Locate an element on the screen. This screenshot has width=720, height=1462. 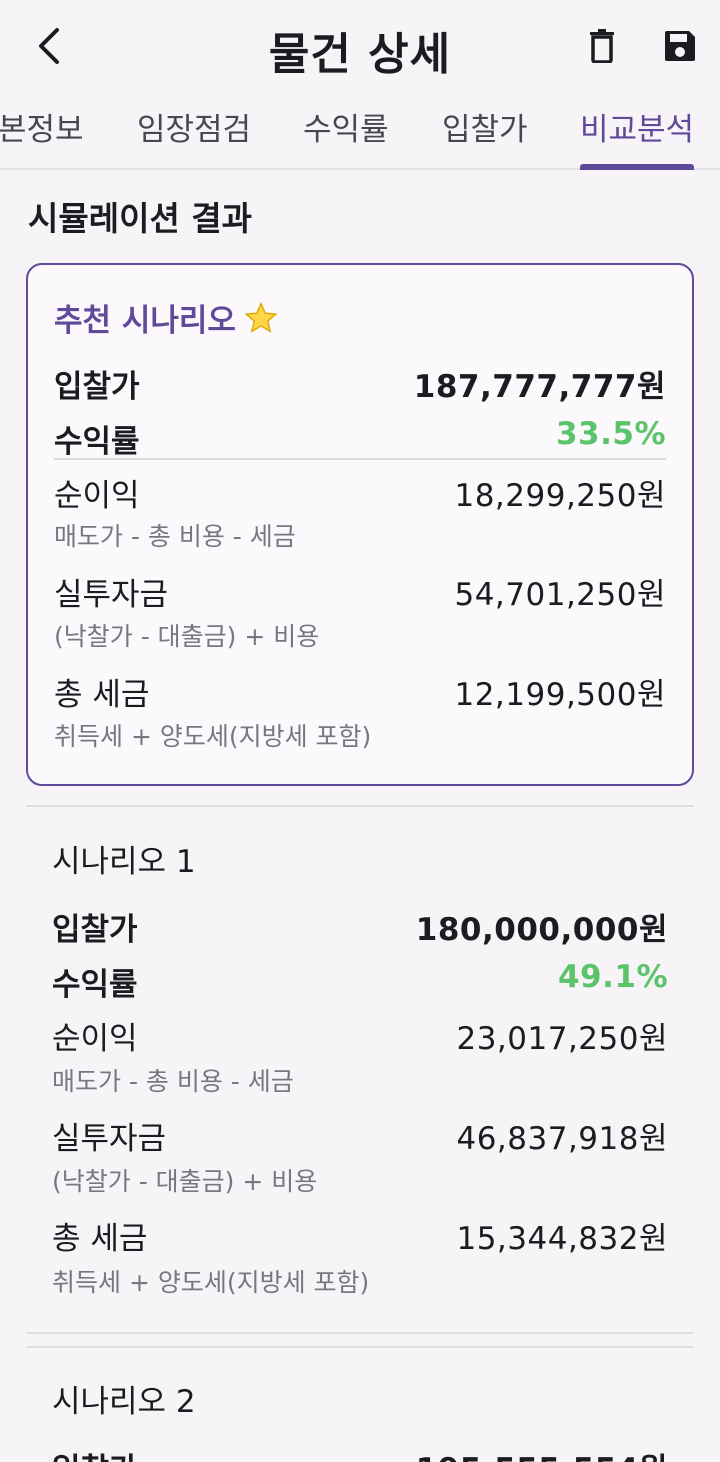
investment-value: 46,837,918원 is located at coordinates (562, 1139).